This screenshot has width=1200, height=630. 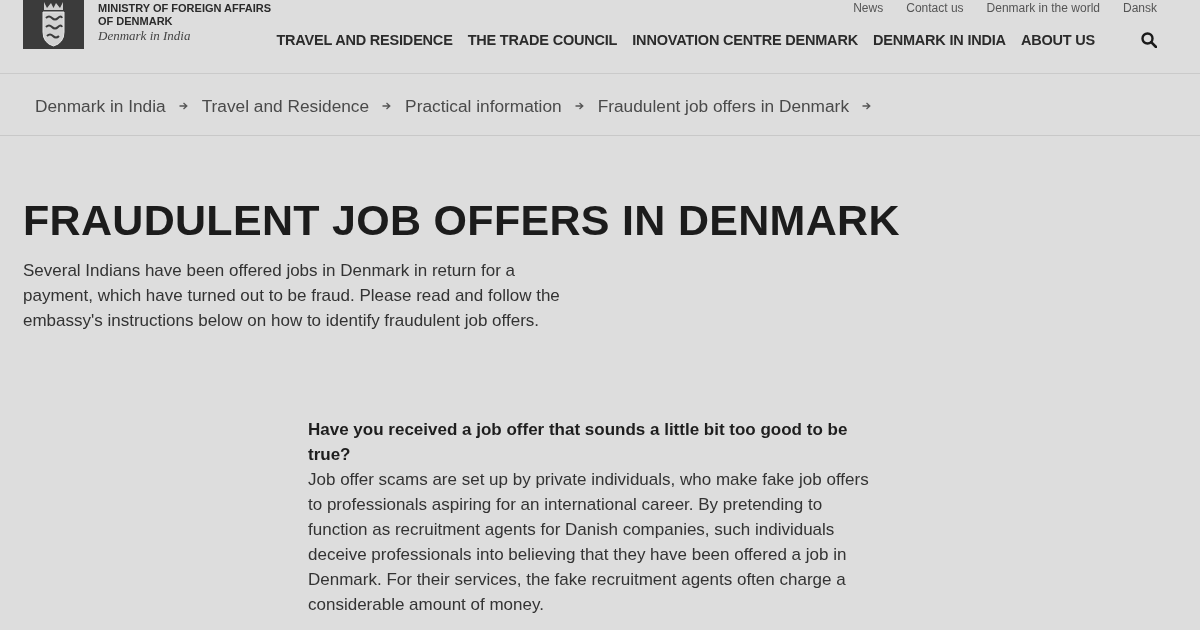 What do you see at coordinates (935, 8) in the screenshot?
I see `utility-link: Contact us` at bounding box center [935, 8].